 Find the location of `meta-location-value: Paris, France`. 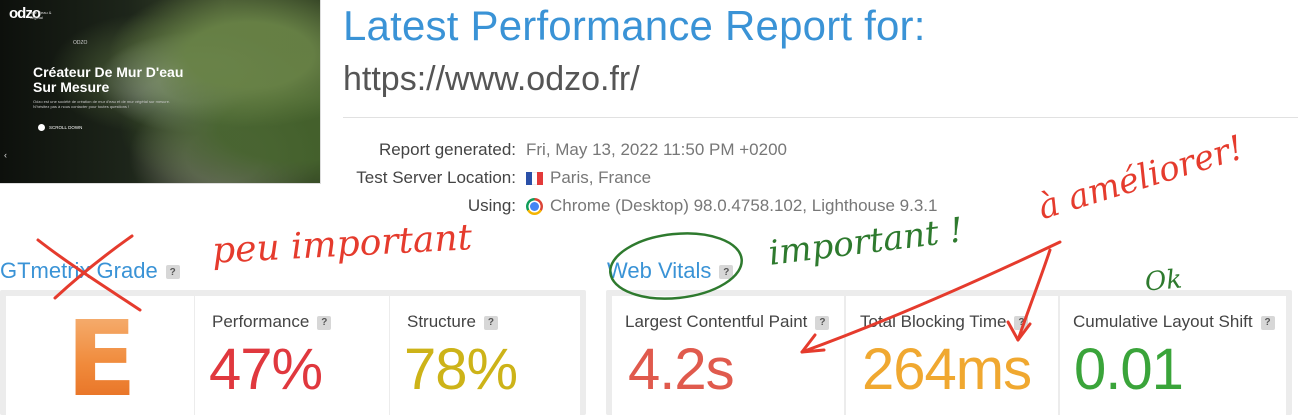

meta-location-value: Paris, France is located at coordinates (588, 178).